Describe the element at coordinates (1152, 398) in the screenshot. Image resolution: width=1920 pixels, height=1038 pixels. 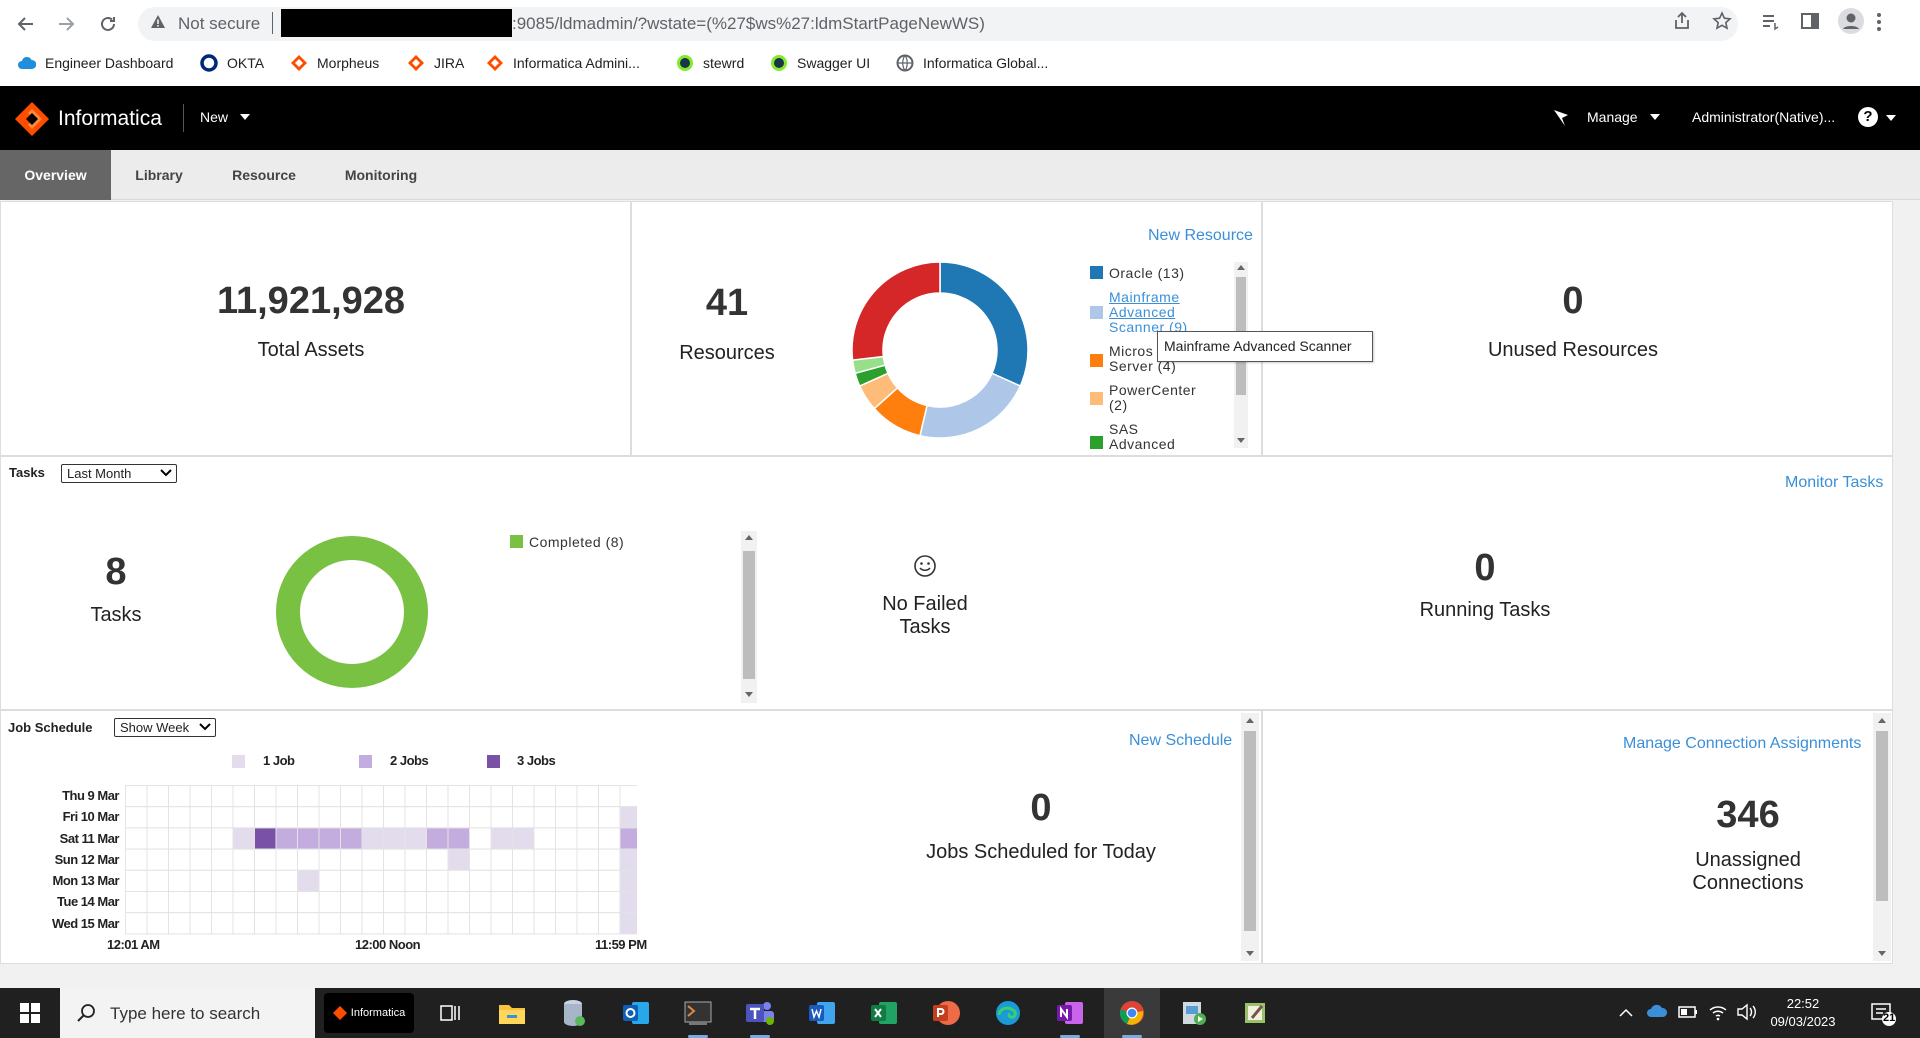
I see `legend-powercenter: PowerCenter (2)` at that location.